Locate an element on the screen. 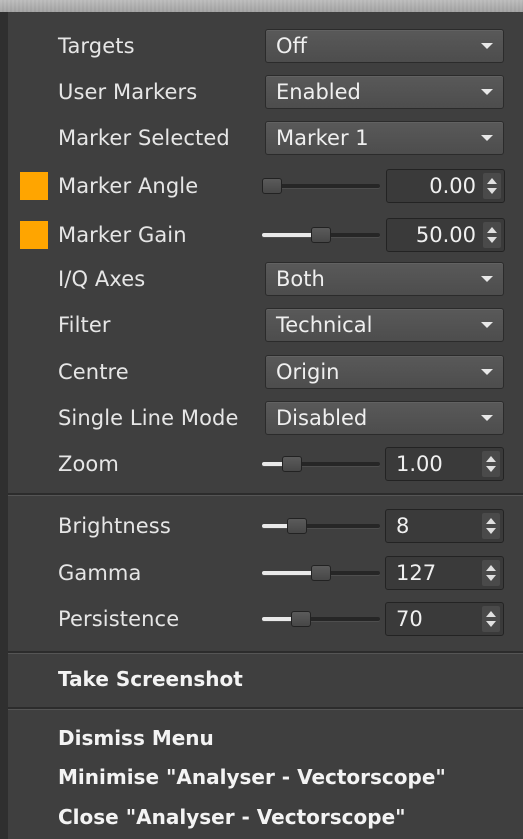 This screenshot has width=523, height=839. gamma-value: 127 is located at coordinates (416, 573).